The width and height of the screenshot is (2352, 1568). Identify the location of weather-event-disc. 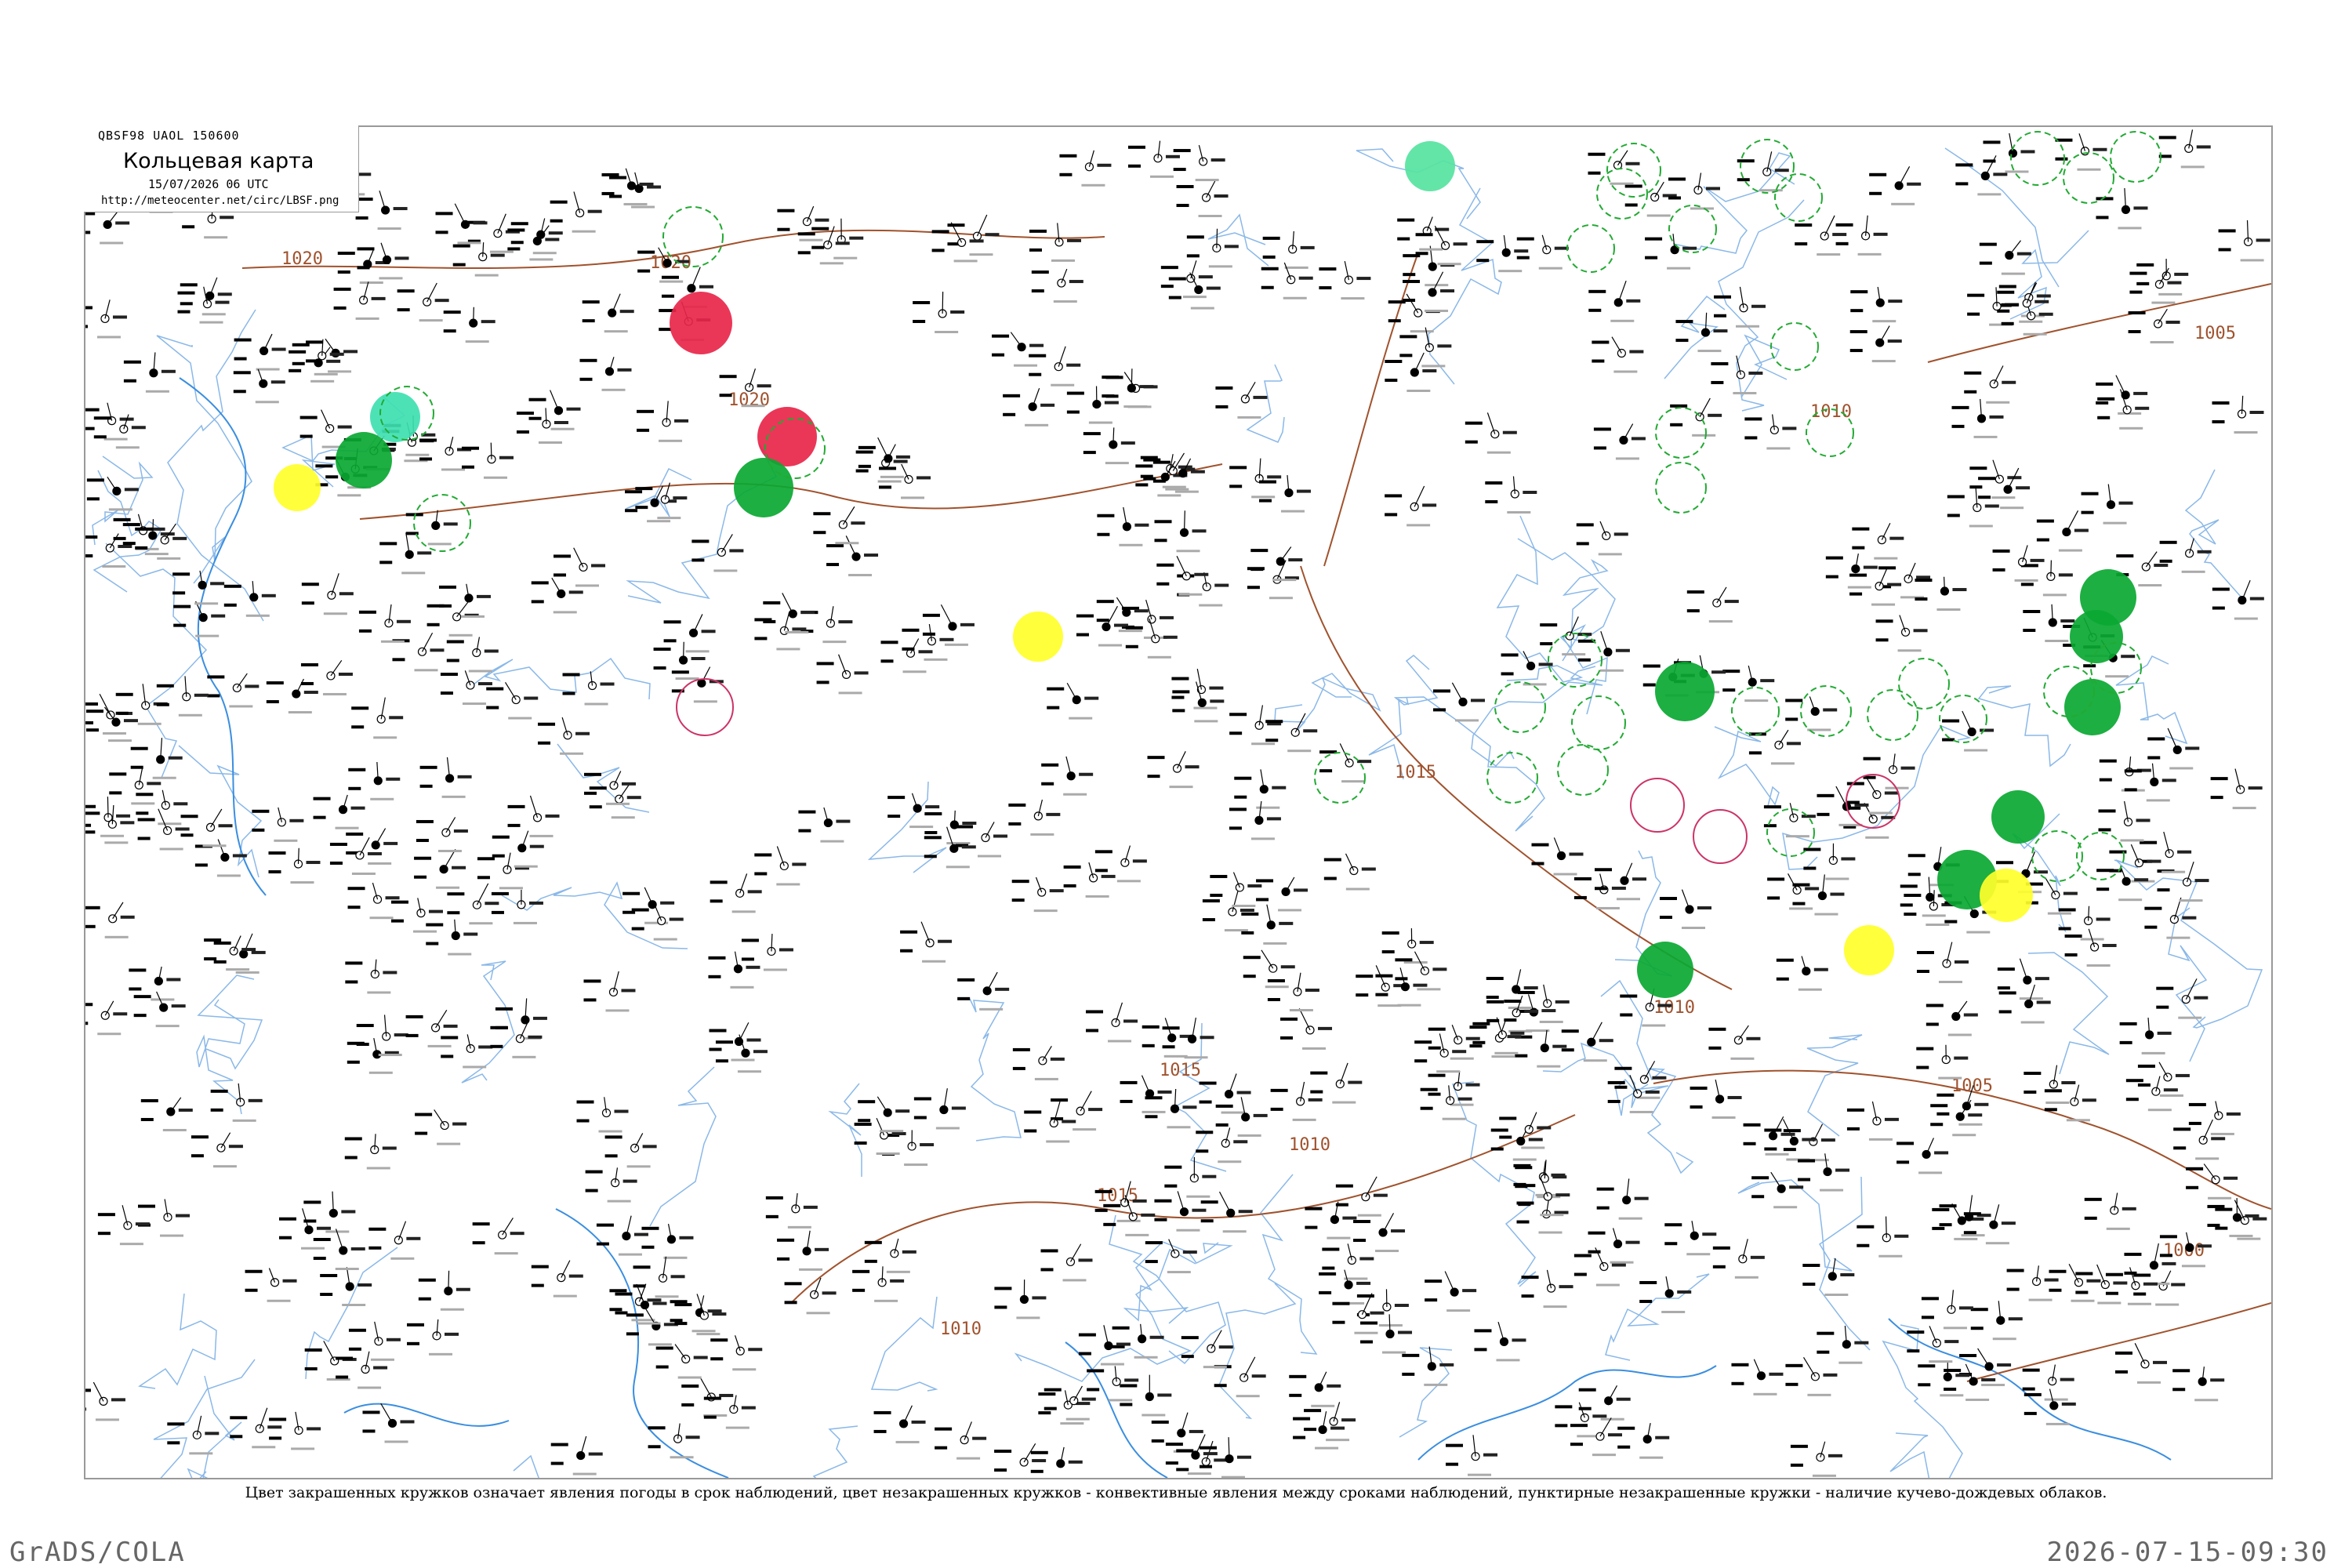
(297, 487).